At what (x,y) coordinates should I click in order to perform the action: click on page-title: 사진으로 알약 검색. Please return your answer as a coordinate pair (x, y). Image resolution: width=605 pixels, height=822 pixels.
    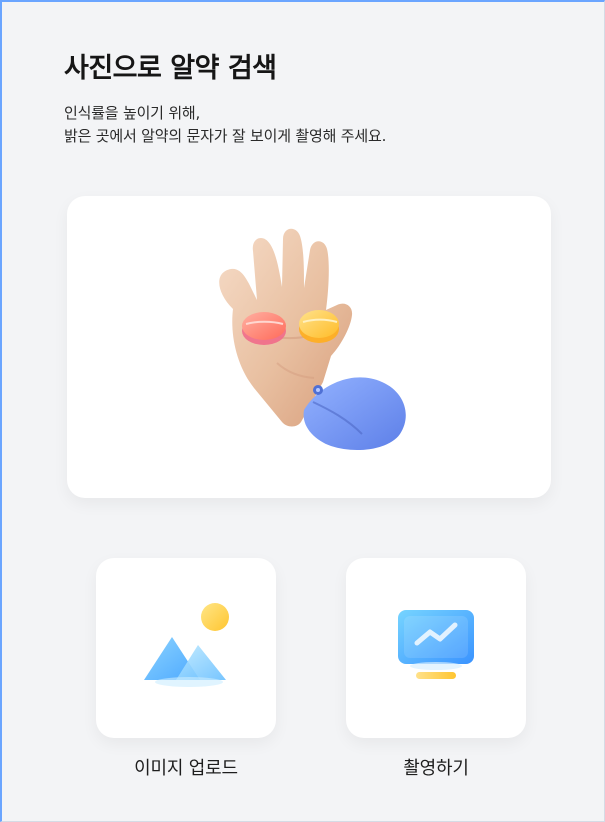
    Looking at the image, I should click on (170, 68).